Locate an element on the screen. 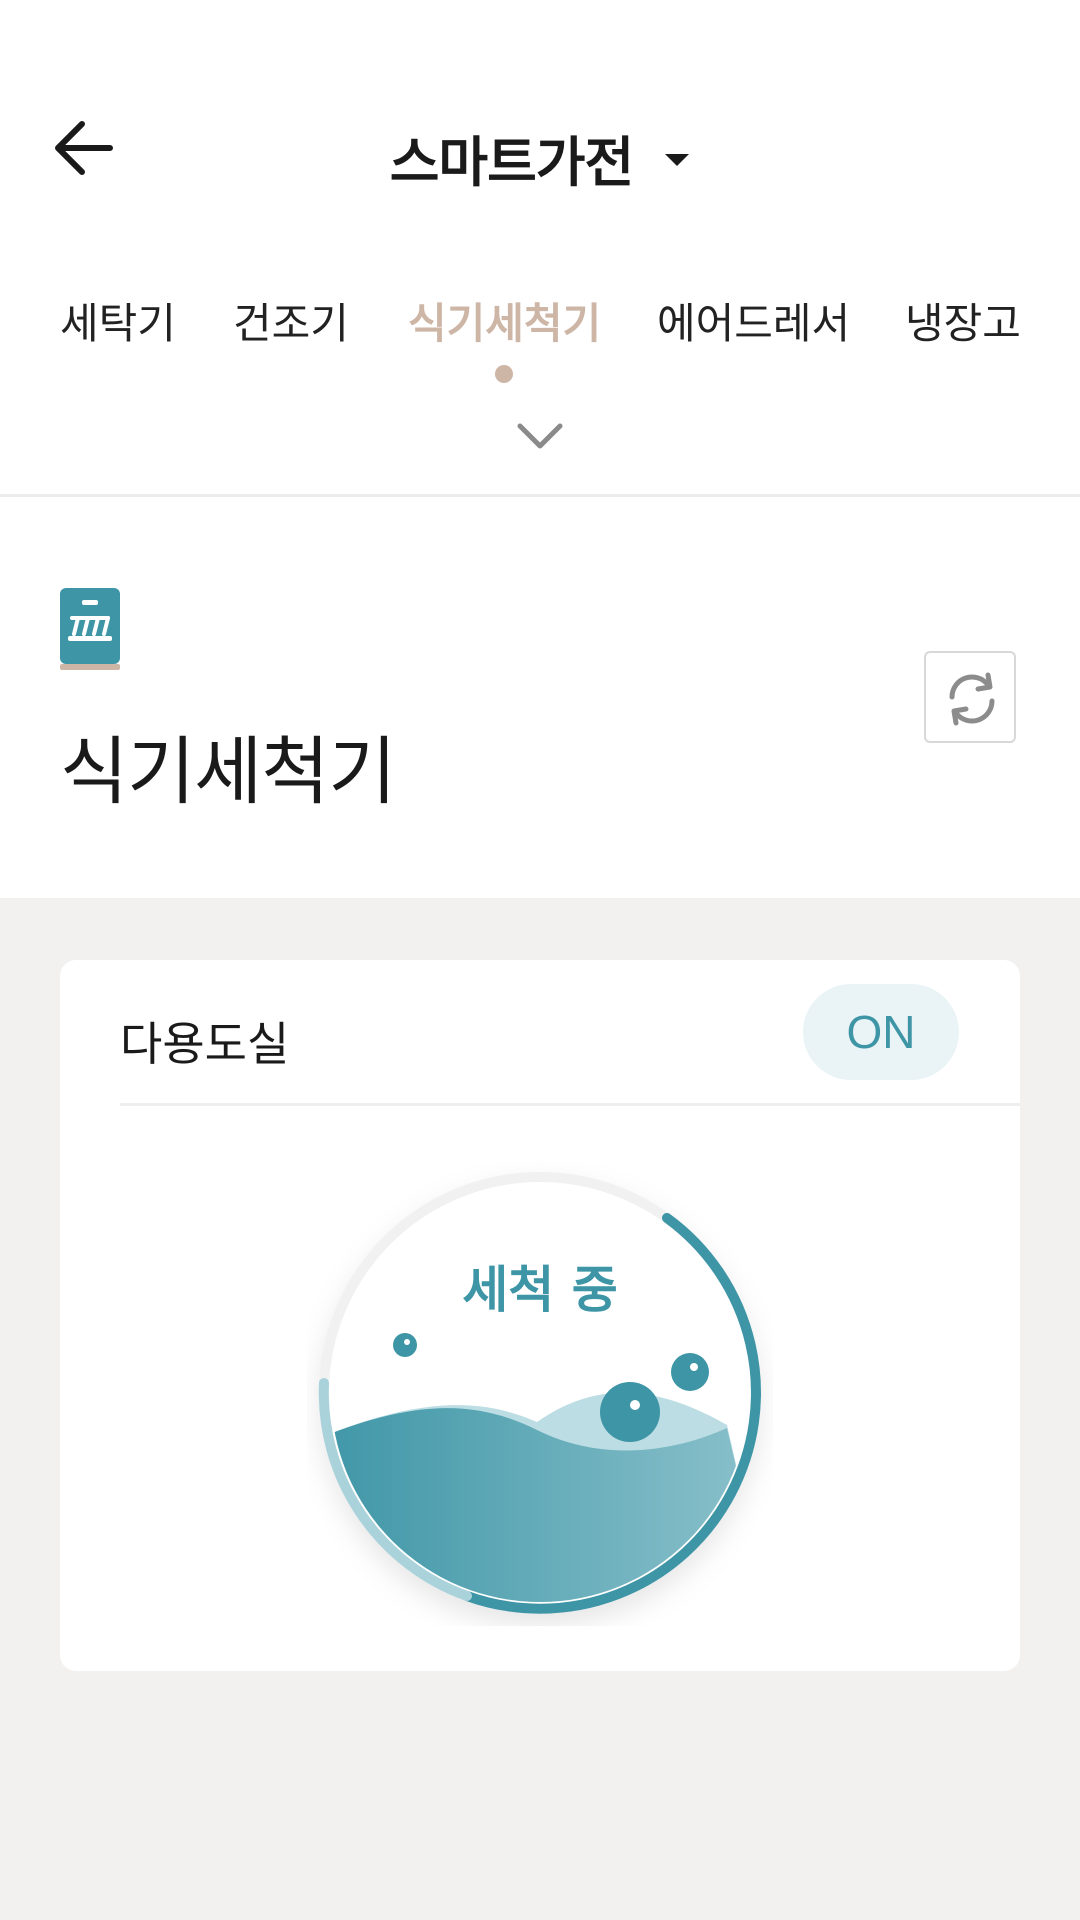 The height and width of the screenshot is (1920, 1080). active-tab-indicator is located at coordinates (504, 374).